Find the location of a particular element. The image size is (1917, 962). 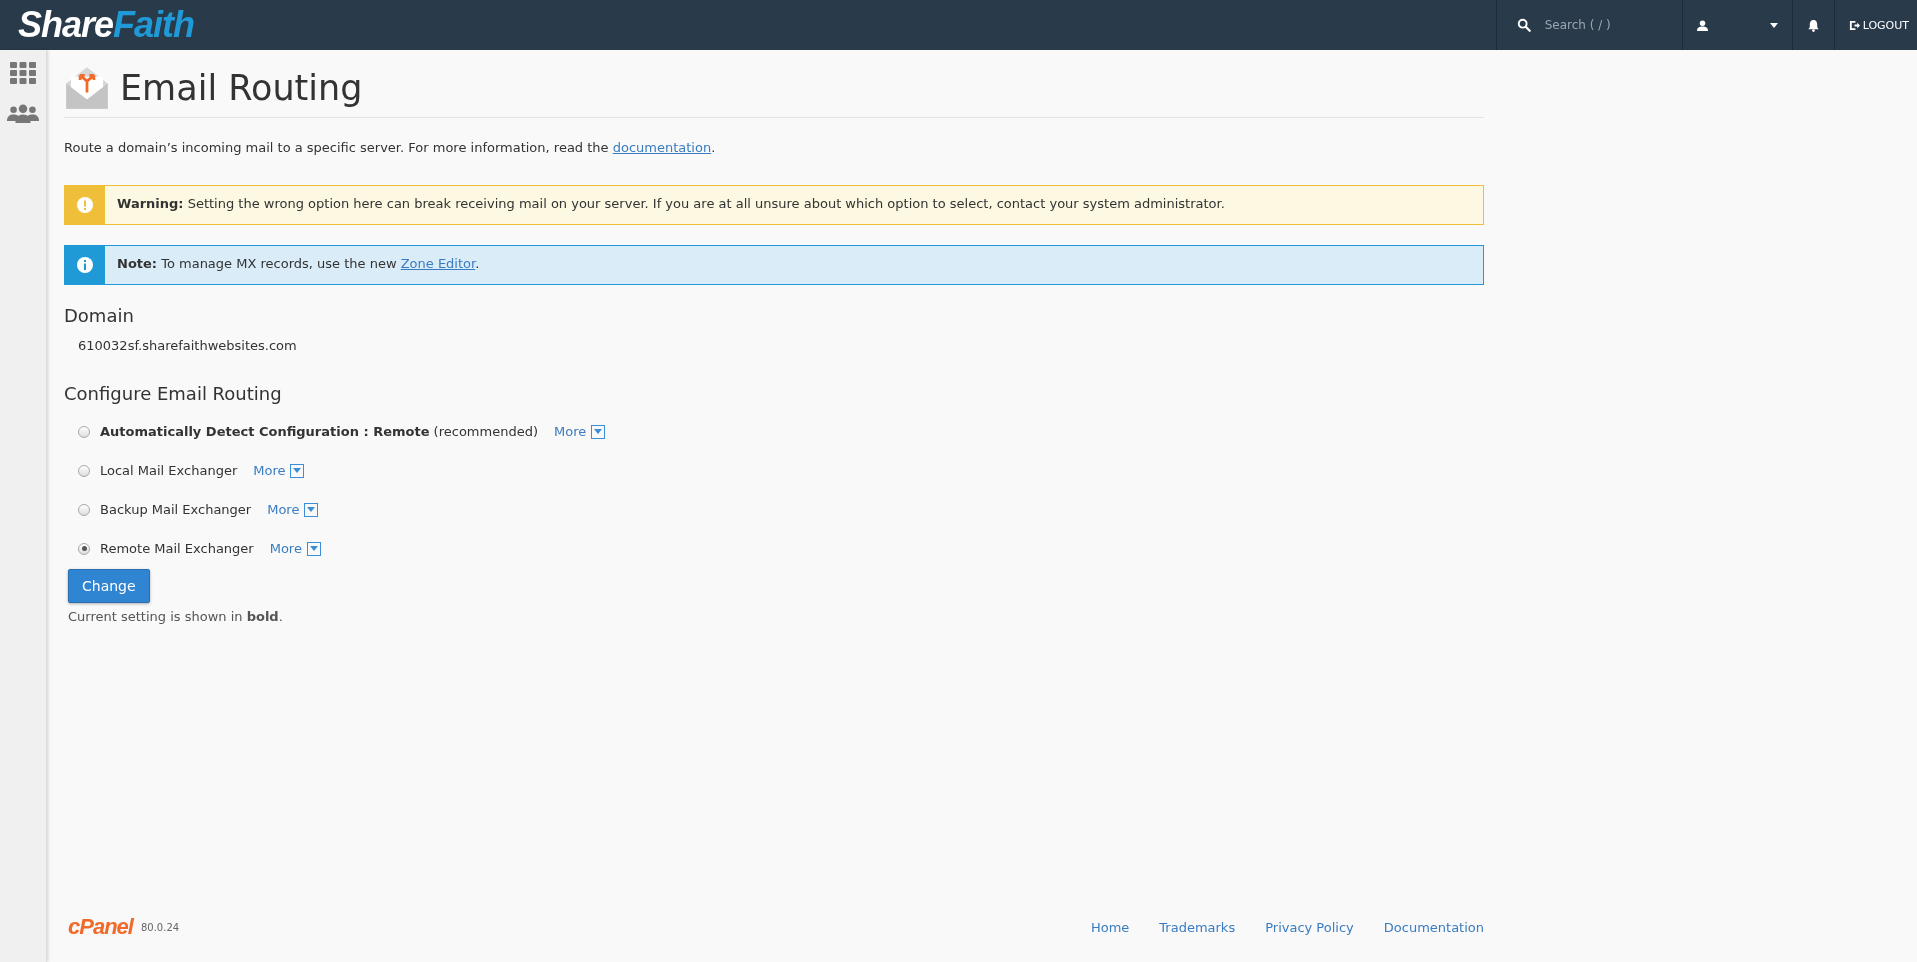

user-icon is located at coordinates (1702, 25).